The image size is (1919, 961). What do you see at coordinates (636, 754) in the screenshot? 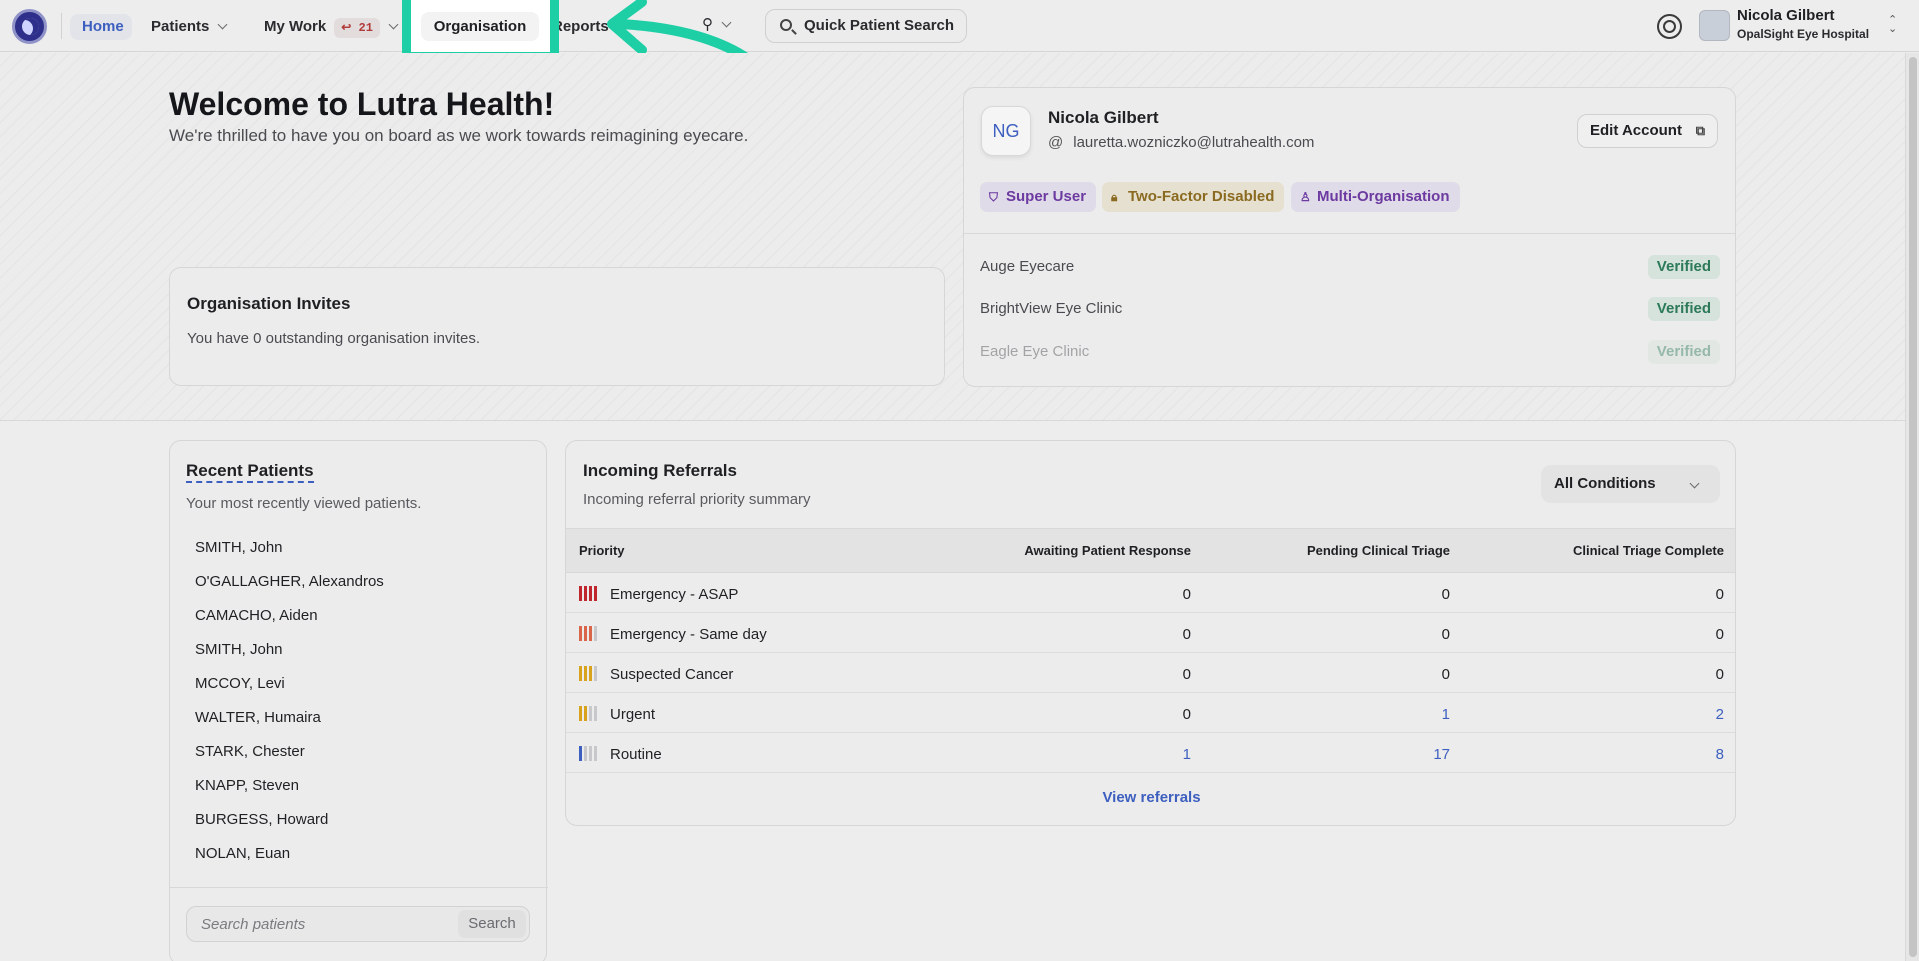
I see `priority-name: Routine` at bounding box center [636, 754].